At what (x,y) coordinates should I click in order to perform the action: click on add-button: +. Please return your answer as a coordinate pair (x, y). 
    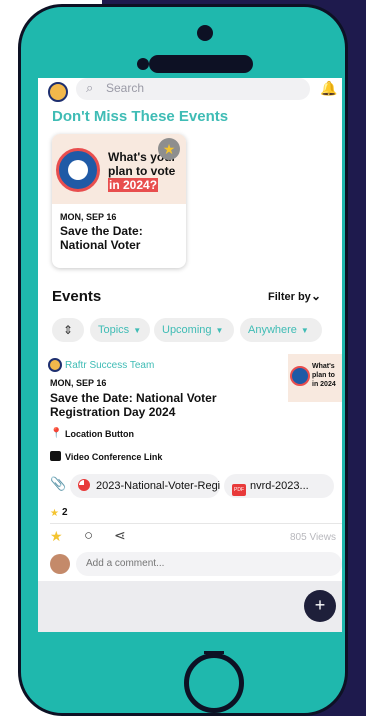
    Looking at the image, I should click on (320, 606).